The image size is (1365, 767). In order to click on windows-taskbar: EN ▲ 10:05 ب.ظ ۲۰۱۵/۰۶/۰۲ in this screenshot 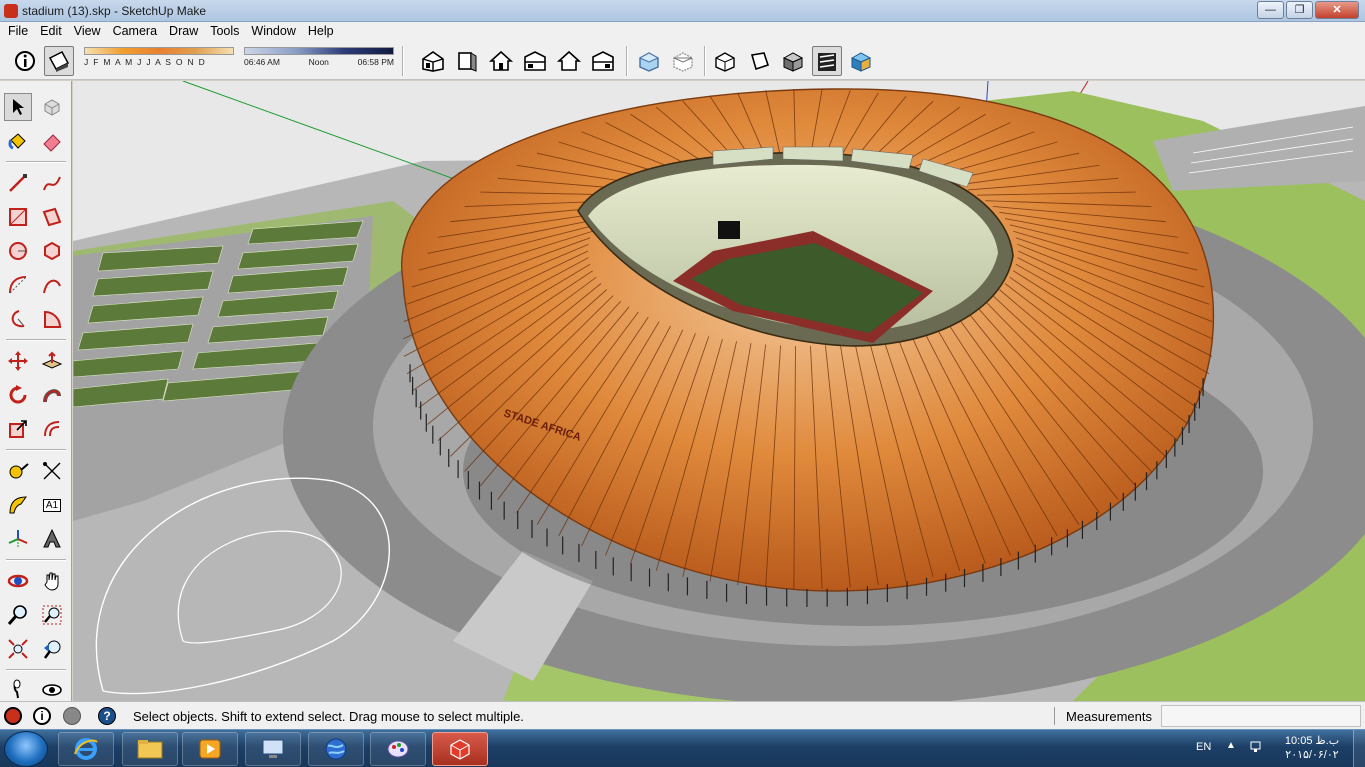, I will do `click(682, 748)`.